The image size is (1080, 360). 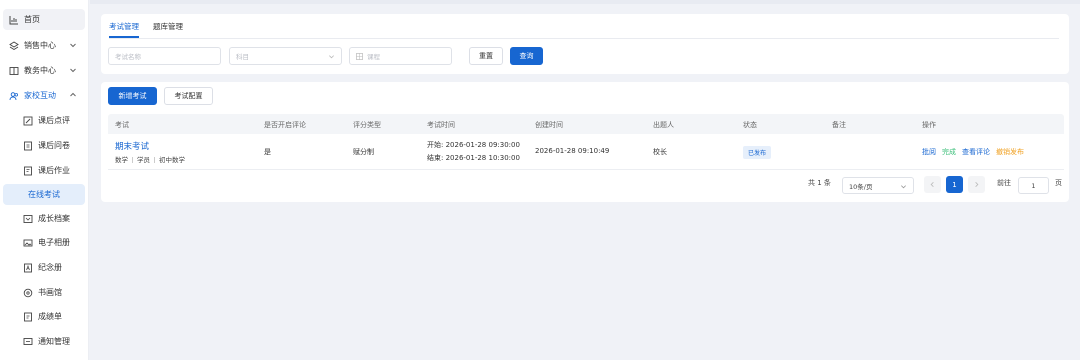 What do you see at coordinates (40, 70) in the screenshot?
I see `sidebar-item-label: 教务中心` at bounding box center [40, 70].